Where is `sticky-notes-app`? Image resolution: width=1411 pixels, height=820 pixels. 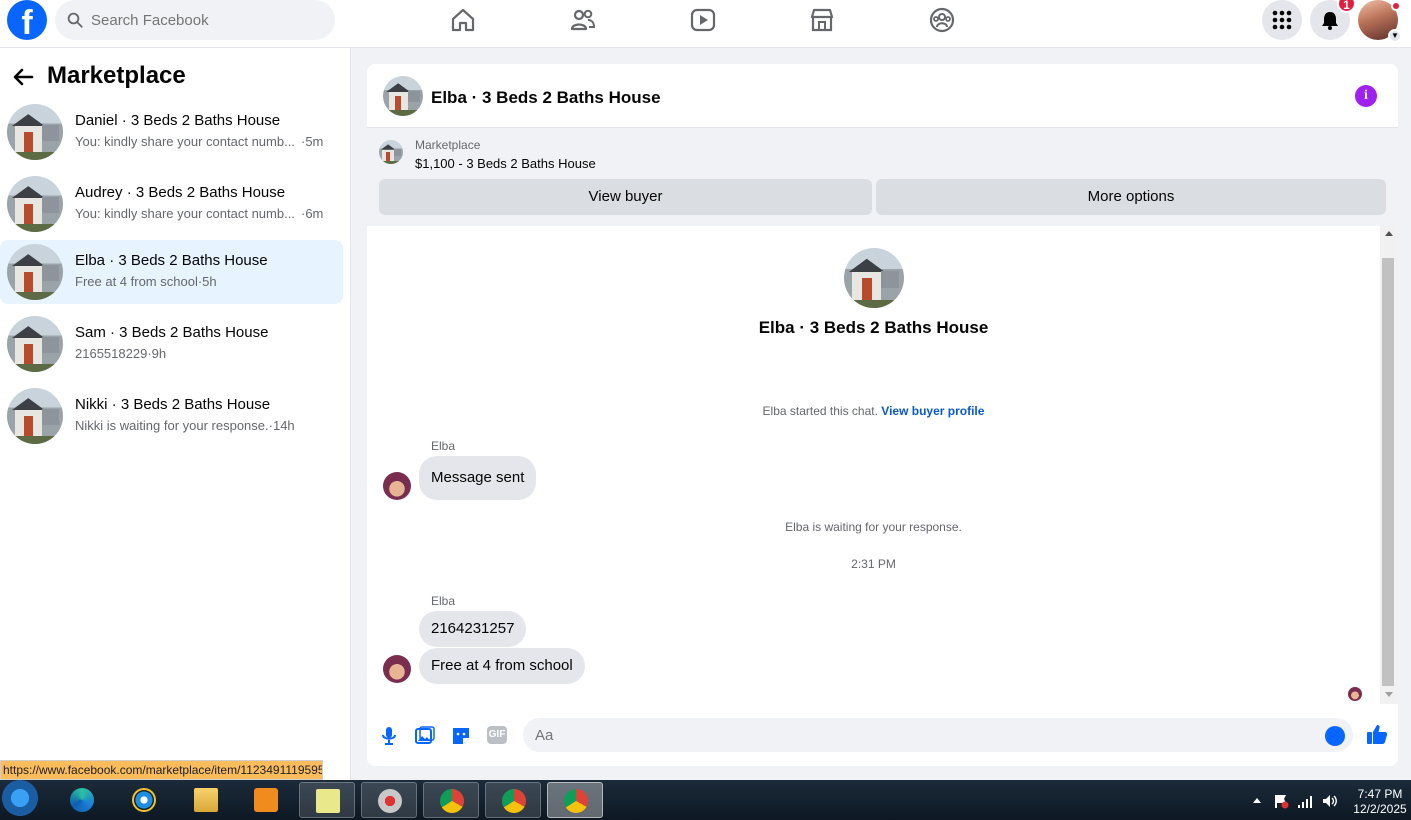 sticky-notes-app is located at coordinates (327, 800).